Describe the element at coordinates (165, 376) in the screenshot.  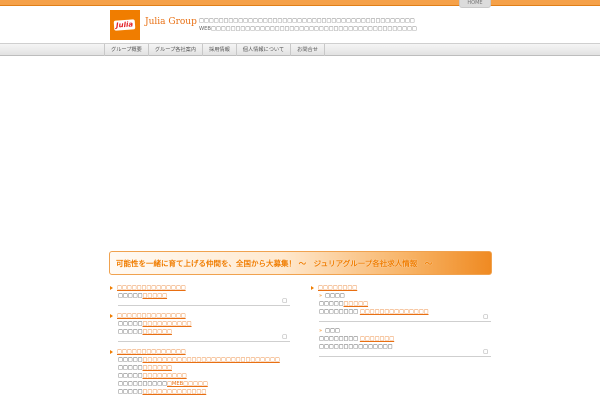
I see `job-link: □□□□□□□□□` at that location.